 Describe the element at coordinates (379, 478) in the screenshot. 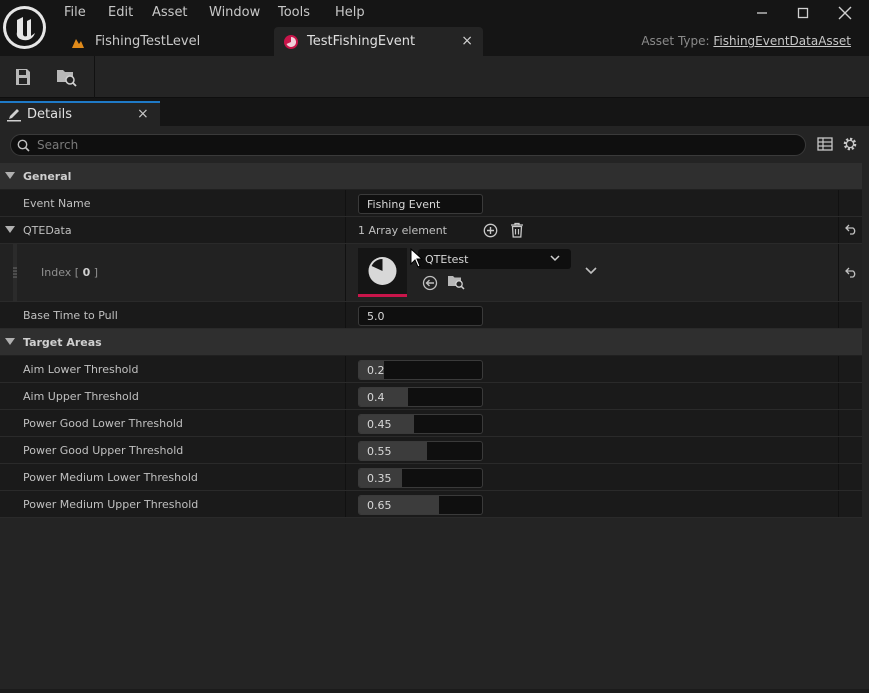

I see `field-value: 0.35` at that location.